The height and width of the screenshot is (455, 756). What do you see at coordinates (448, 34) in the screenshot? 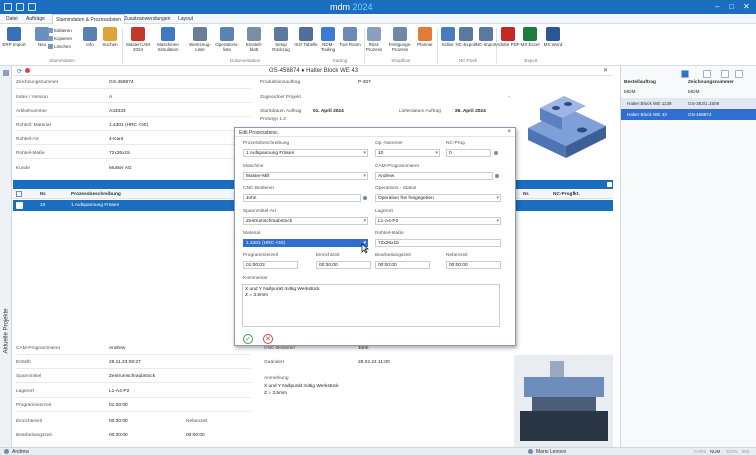
I see `editor-icon` at bounding box center [448, 34].